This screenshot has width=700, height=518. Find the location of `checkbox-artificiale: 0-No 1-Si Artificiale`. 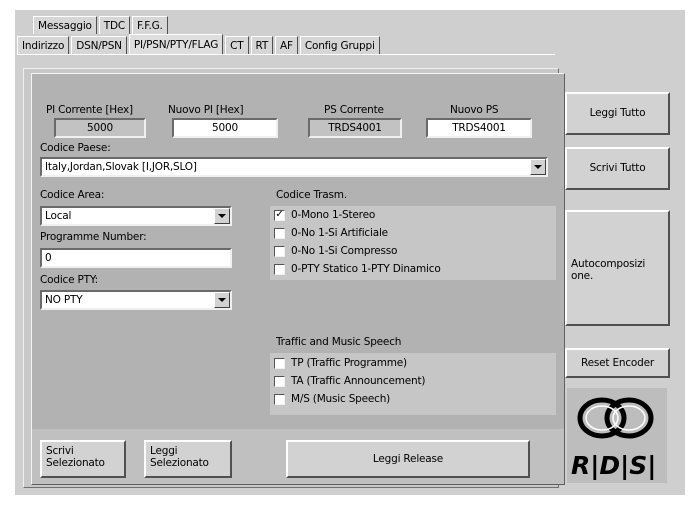

checkbox-artificiale: 0-No 1-Si Artificiale is located at coordinates (331, 233).